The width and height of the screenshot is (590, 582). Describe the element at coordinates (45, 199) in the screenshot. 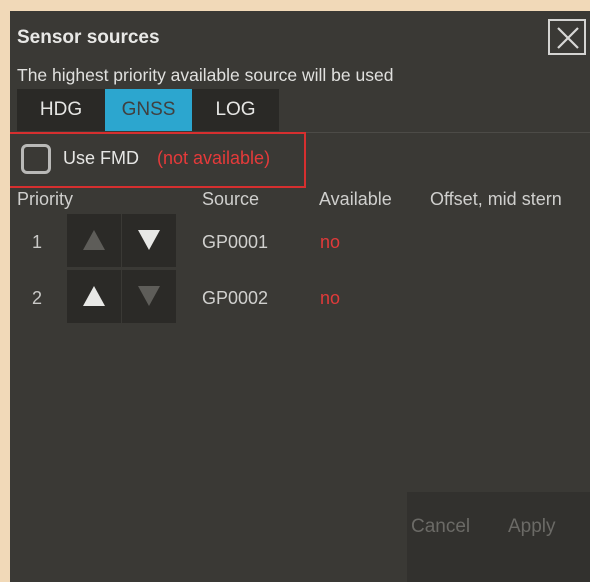

I see `column-header-priority: Priority` at that location.